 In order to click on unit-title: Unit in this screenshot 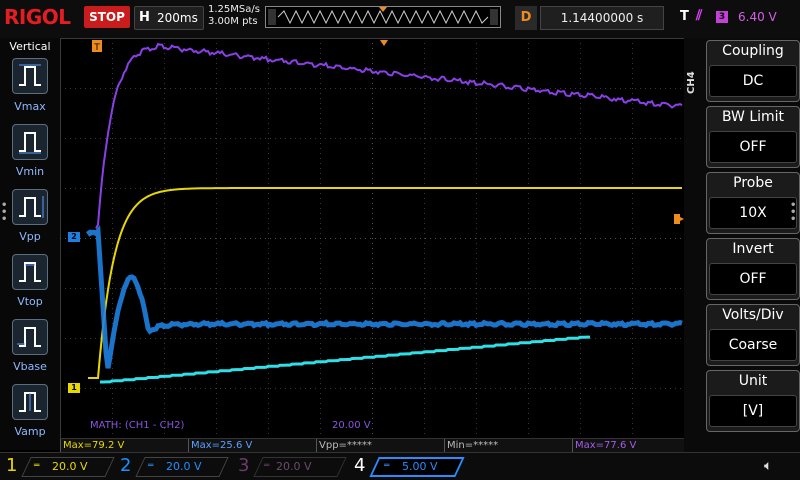, I will do `click(753, 381)`.